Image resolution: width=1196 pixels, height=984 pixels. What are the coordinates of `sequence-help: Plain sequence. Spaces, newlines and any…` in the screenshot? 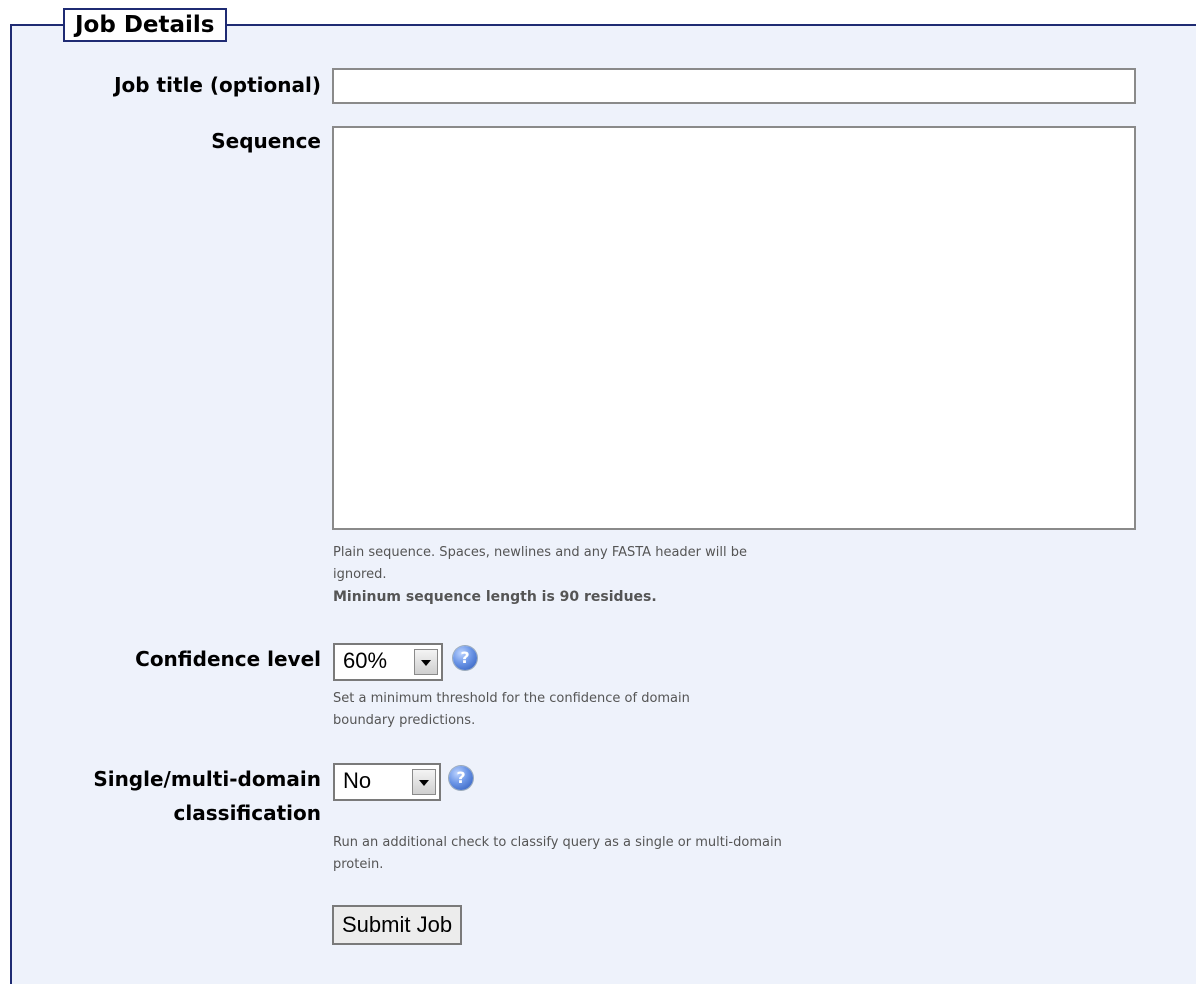 It's located at (543, 575).